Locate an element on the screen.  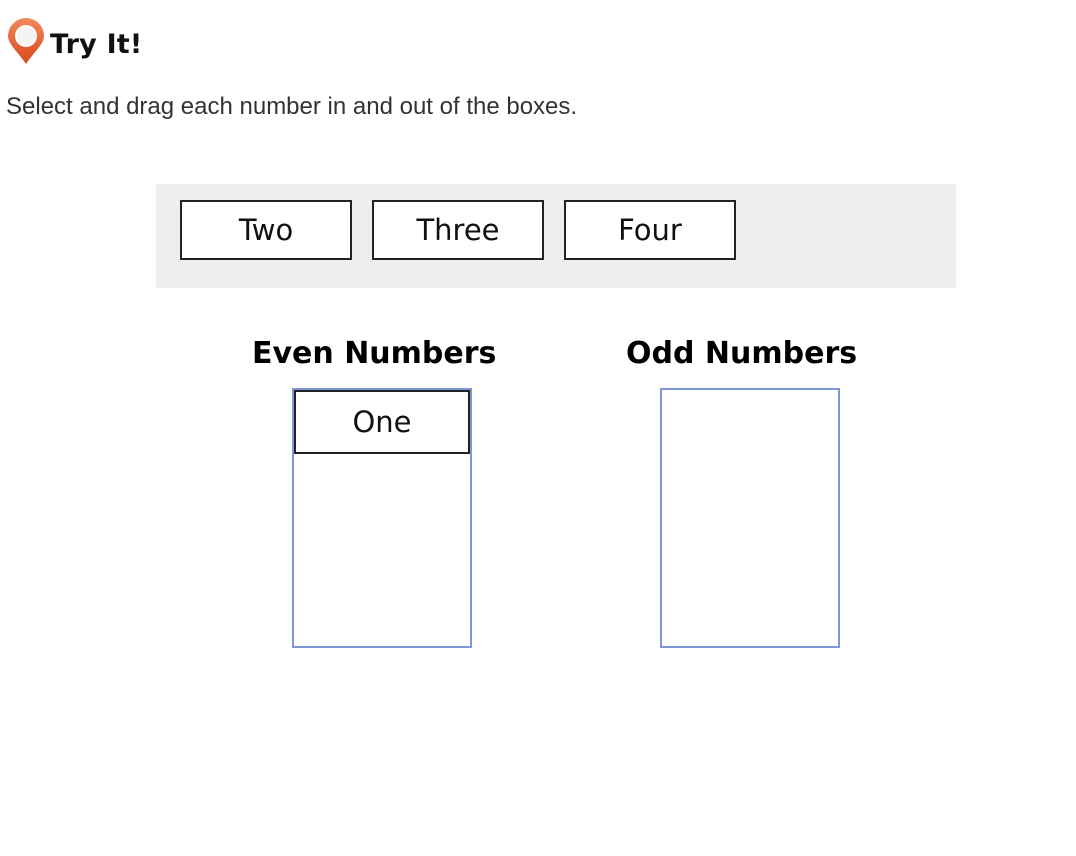
answer-tray: Two Three Four is located at coordinates (556, 236).